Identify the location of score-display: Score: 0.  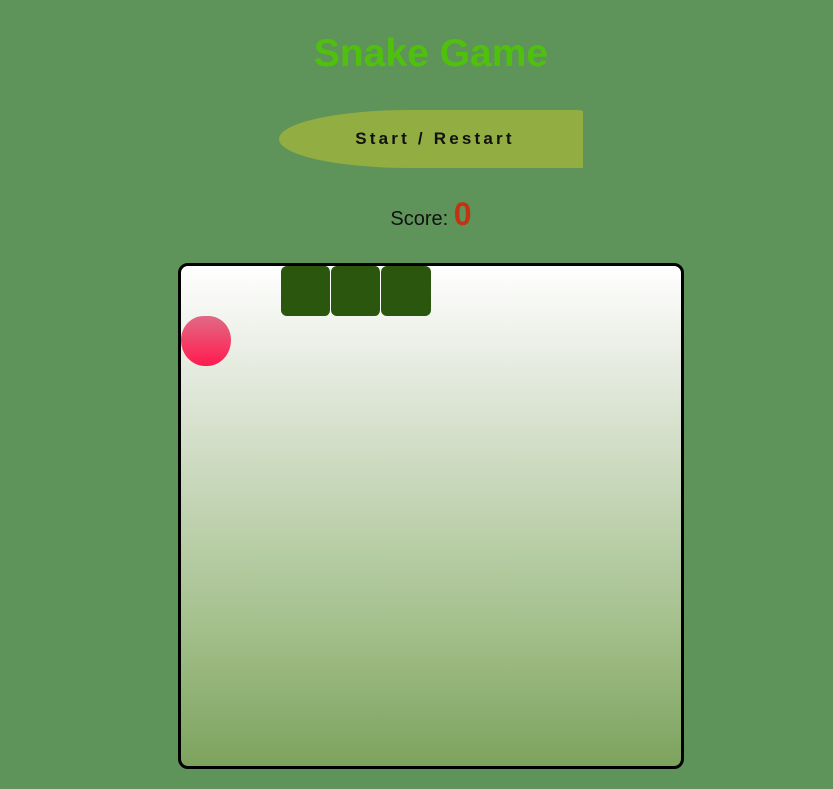
(416, 216).